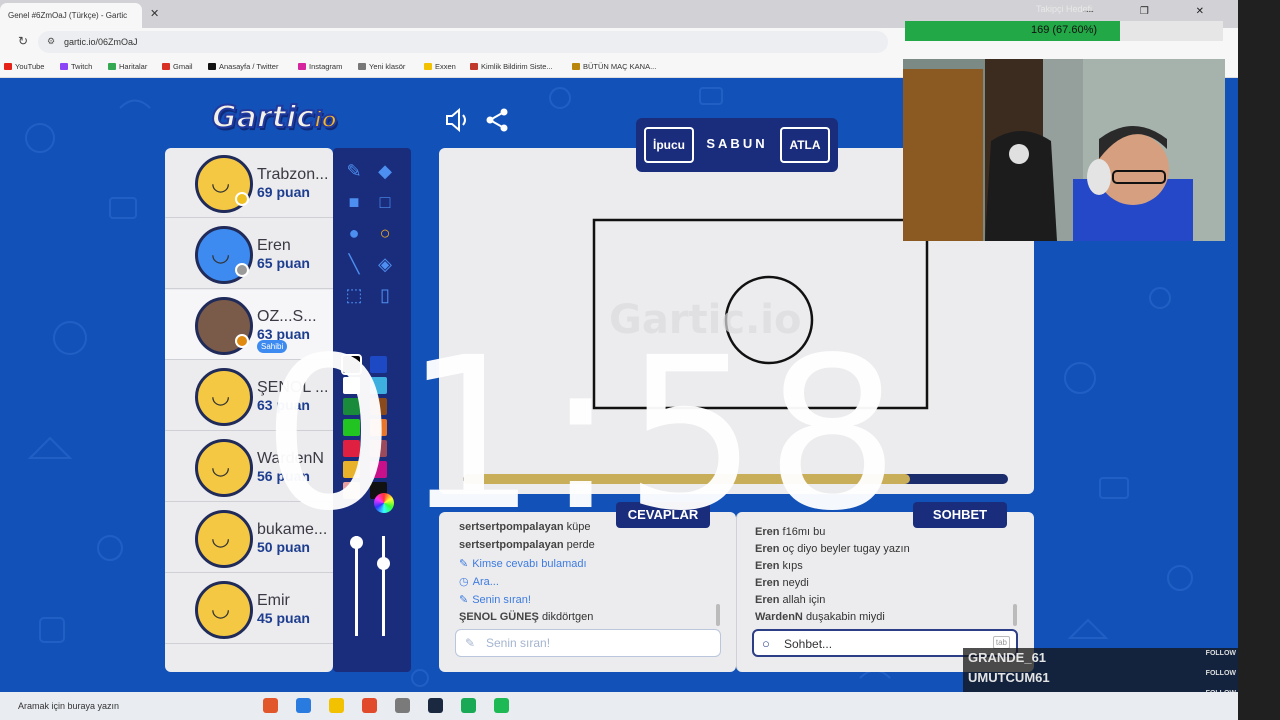  Describe the element at coordinates (354, 202) in the screenshot. I see `square-fill-tool-icon: ■` at that location.